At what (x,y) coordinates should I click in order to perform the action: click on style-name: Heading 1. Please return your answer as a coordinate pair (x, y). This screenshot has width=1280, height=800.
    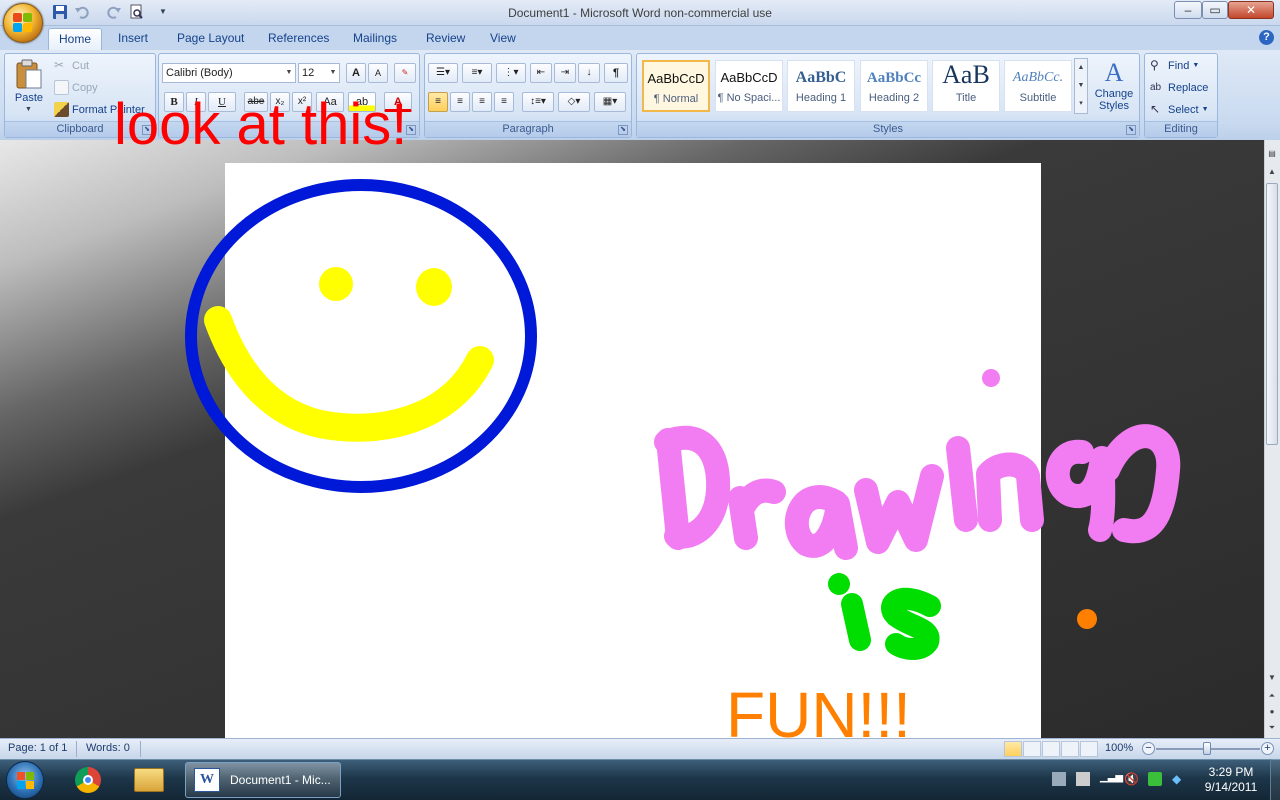
    Looking at the image, I should click on (821, 98).